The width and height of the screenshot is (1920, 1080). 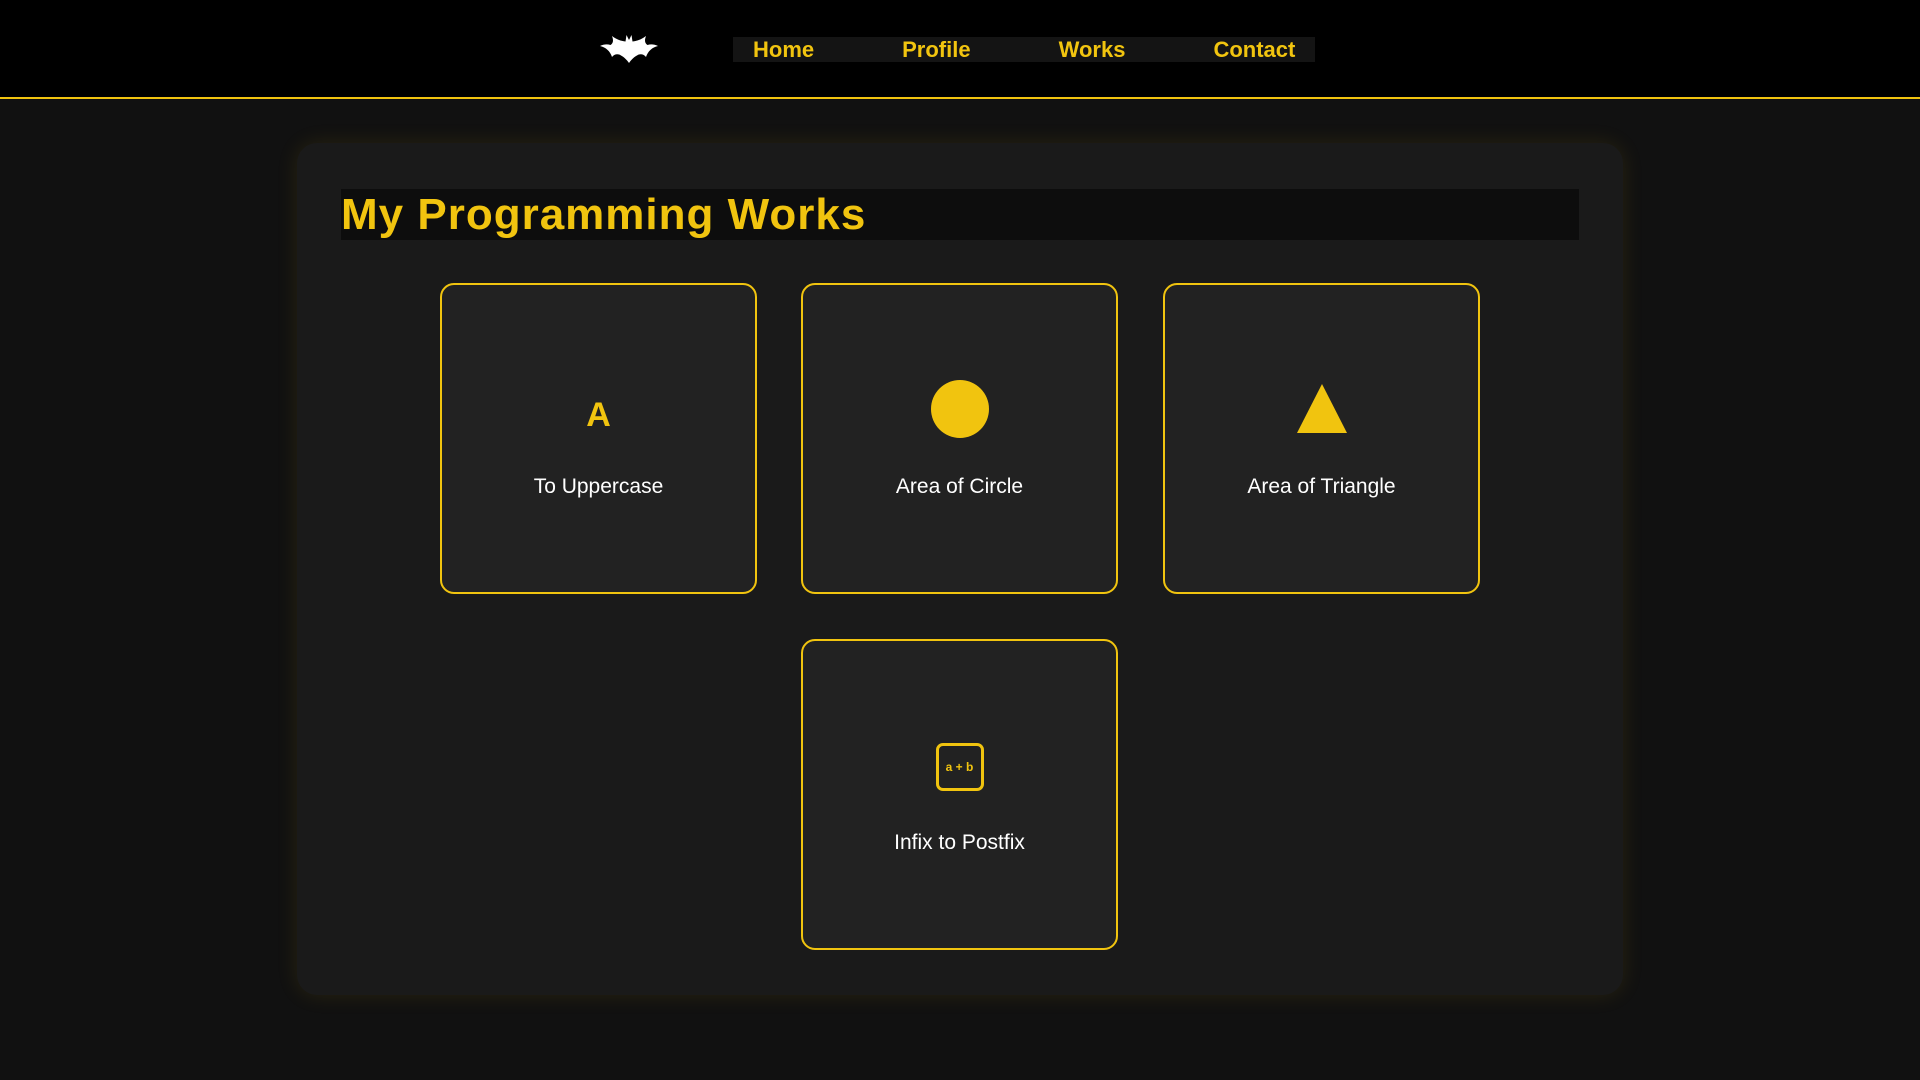 What do you see at coordinates (936, 49) in the screenshot?
I see `nav-profile-link: Profile` at bounding box center [936, 49].